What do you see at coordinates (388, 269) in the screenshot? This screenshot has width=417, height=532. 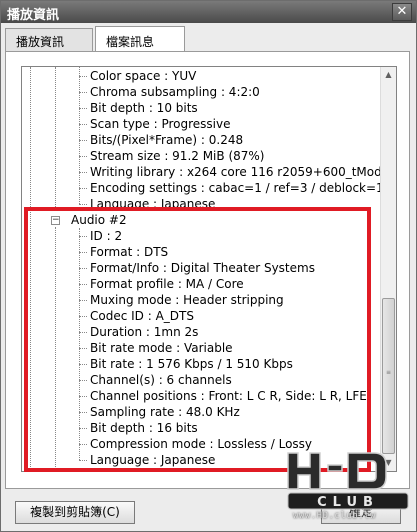 I see `vertical-scrollbar: ▲ ≡ ▼` at bounding box center [388, 269].